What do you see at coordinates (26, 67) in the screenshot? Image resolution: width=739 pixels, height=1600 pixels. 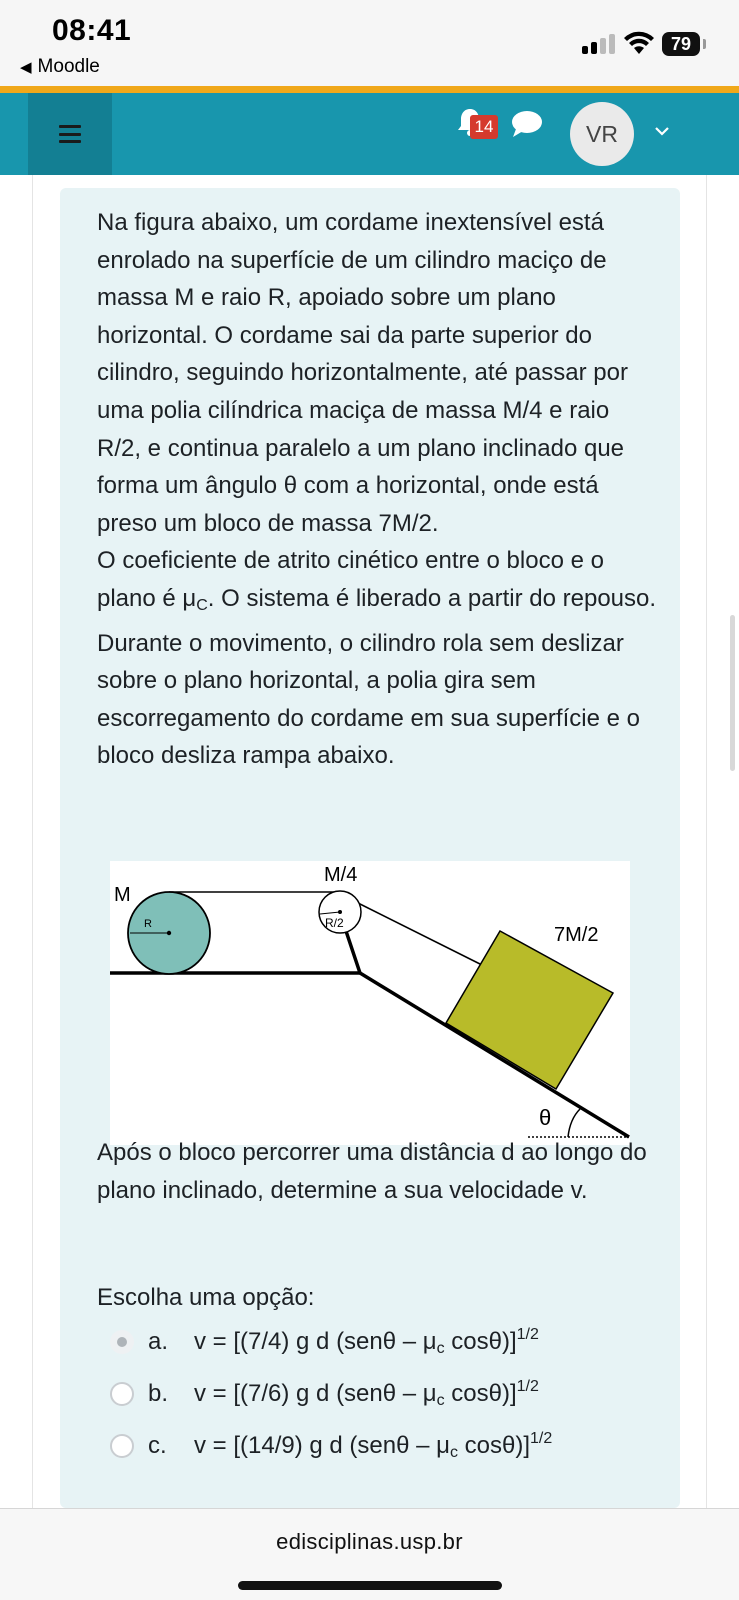 I see `back-triangle-icon: ◀` at bounding box center [26, 67].